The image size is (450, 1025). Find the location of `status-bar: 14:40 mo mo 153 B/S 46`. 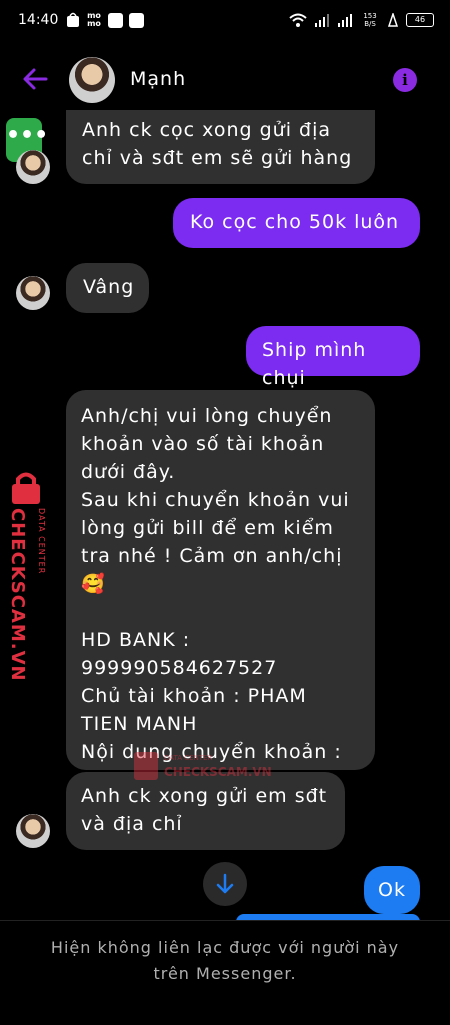

status-bar: 14:40 mo mo 153 B/S 46 is located at coordinates (225, 22).